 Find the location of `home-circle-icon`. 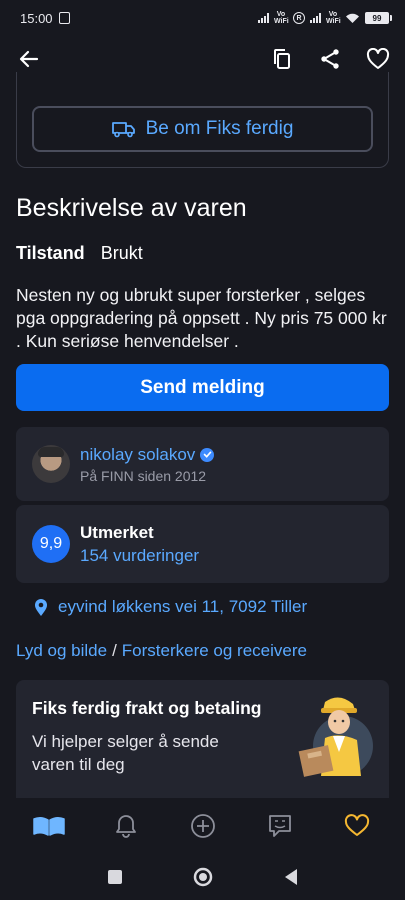

home-circle-icon is located at coordinates (203, 877).